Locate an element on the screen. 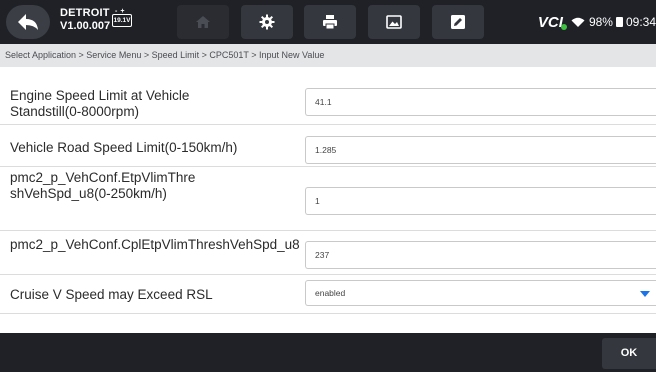  voltage-badge: 19.1V is located at coordinates (122, 20).